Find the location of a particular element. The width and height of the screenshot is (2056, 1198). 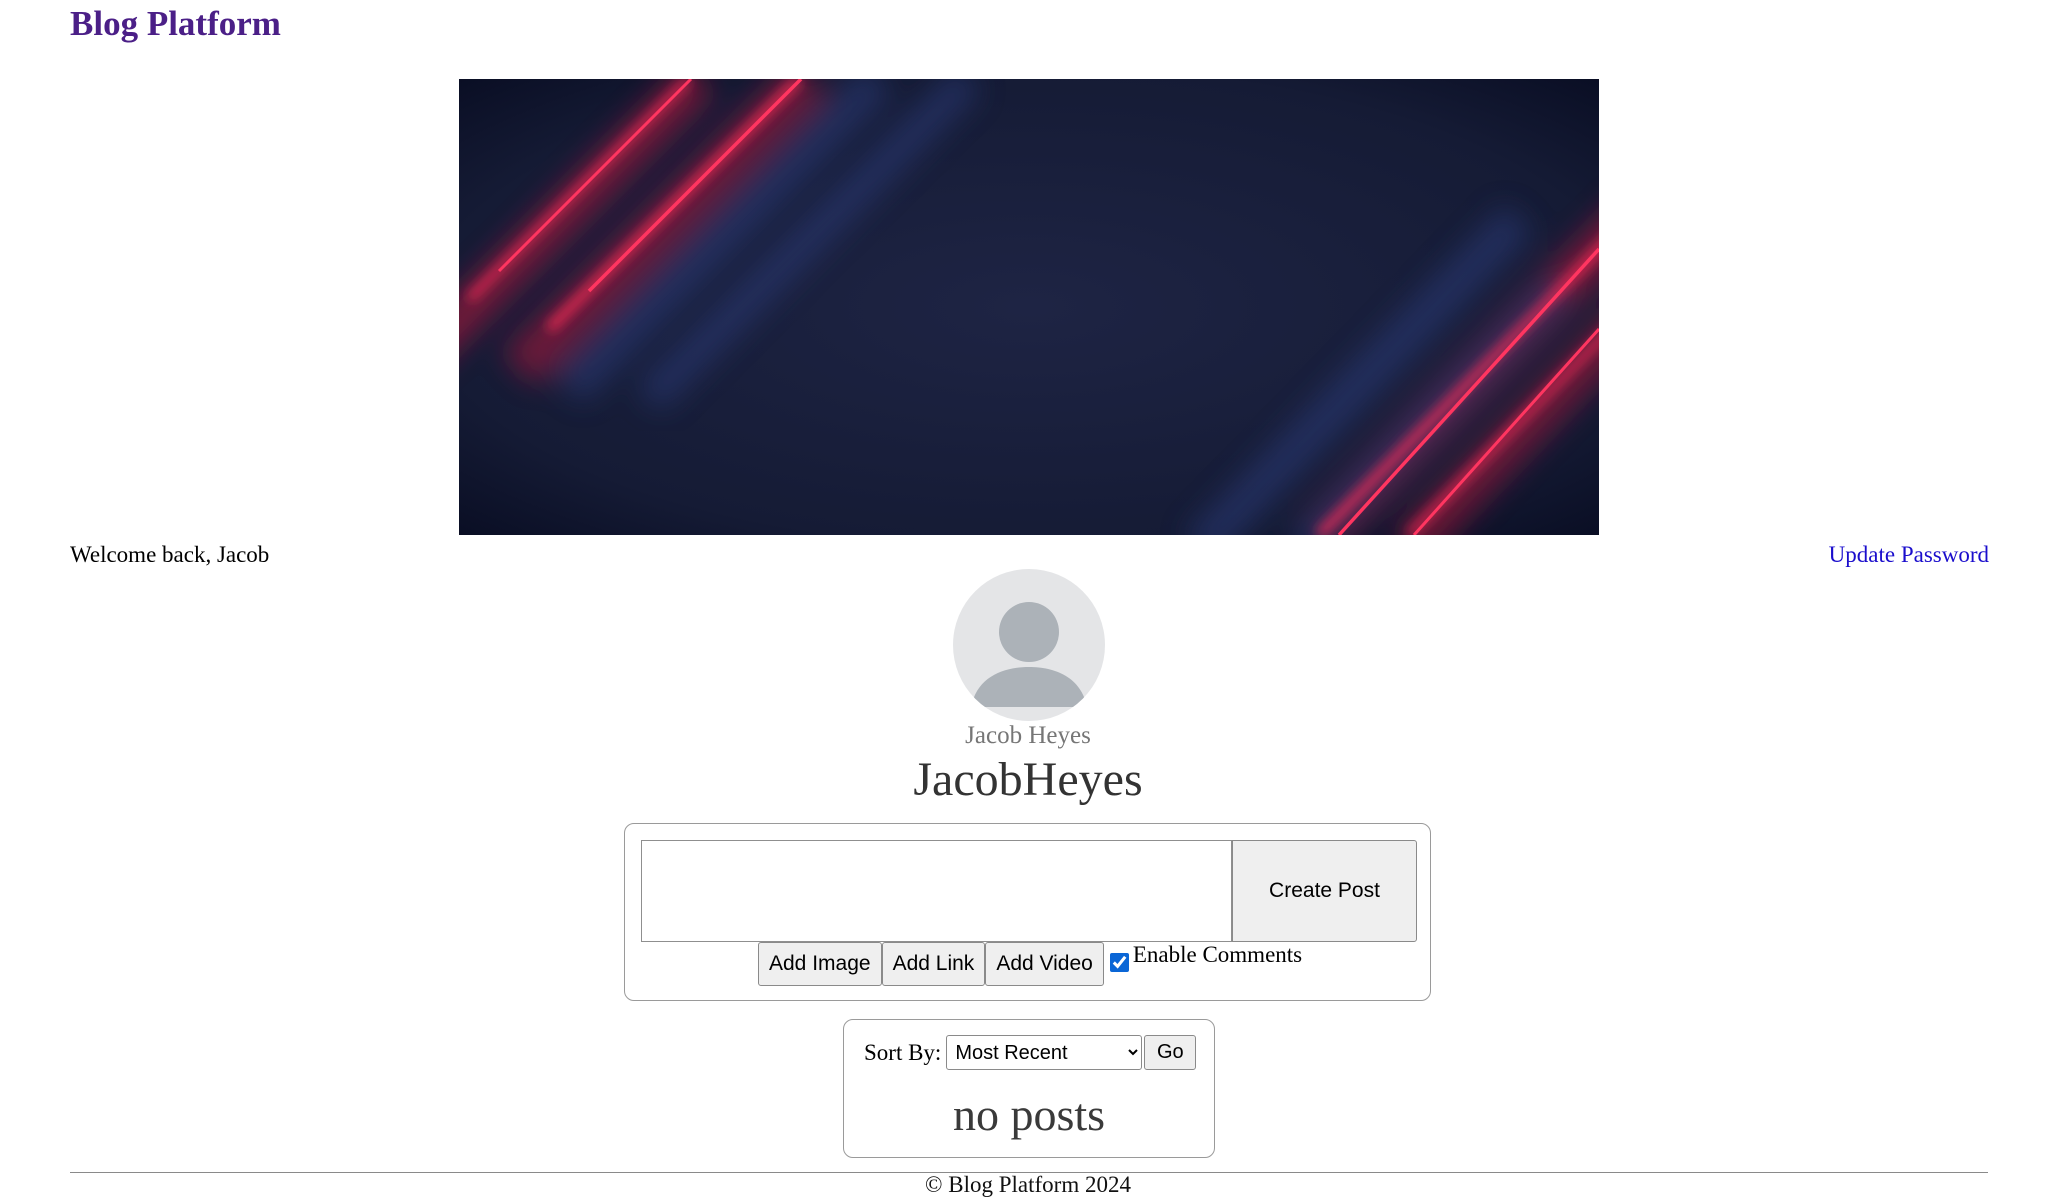

profile-full-name: Jacob Heyes is located at coordinates (1028, 735).